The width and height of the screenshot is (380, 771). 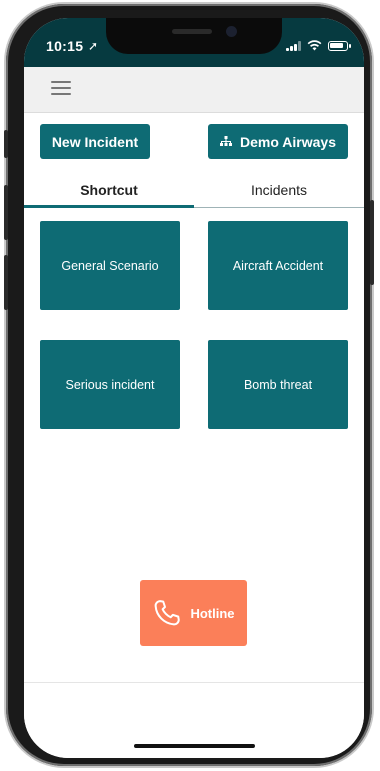 I want to click on shortcut-general-scenario: General Scenario, so click(x=110, y=265).